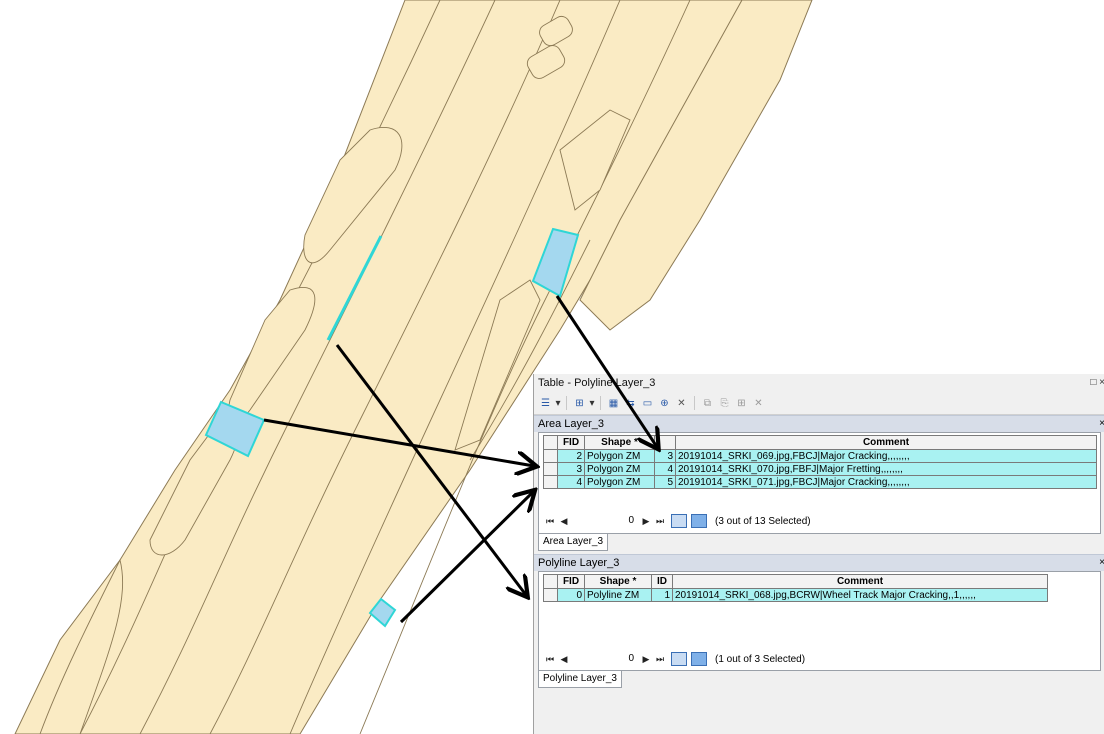  What do you see at coordinates (819, 383) in the screenshot?
I see `window-title-bar: Table - Polyline Layer_3 □ ×` at bounding box center [819, 383].